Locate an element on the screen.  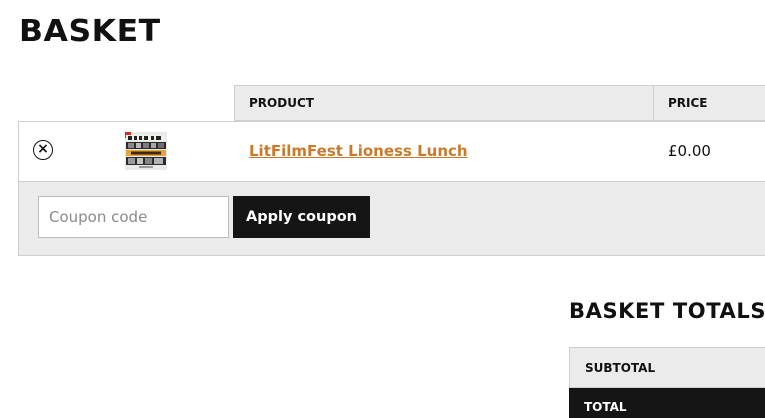
header-divider is located at coordinates (653, 103).